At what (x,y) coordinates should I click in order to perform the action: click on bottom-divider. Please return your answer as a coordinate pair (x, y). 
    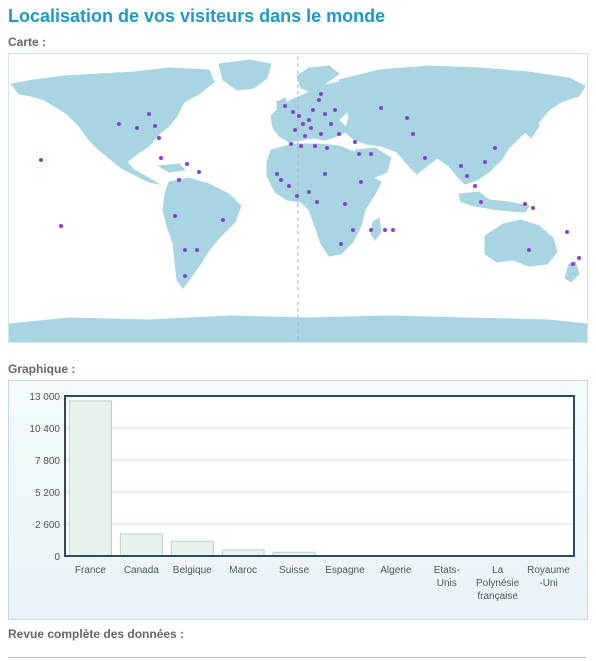
    Looking at the image, I should click on (297, 657).